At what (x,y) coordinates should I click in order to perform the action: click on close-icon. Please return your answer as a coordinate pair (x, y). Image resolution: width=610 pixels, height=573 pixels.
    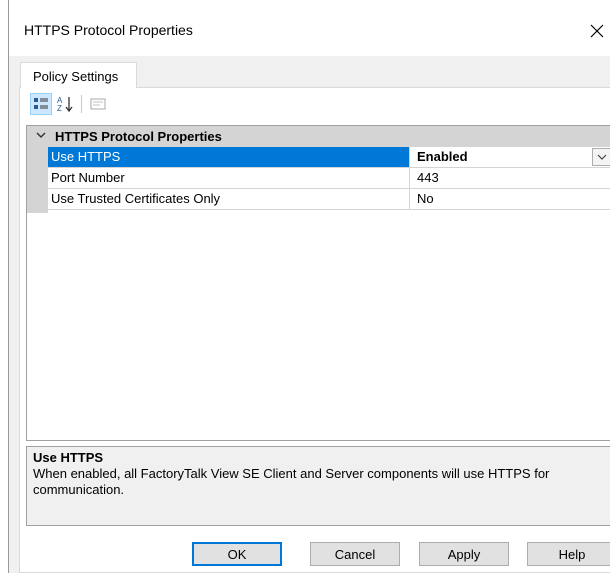
    Looking at the image, I should click on (597, 31).